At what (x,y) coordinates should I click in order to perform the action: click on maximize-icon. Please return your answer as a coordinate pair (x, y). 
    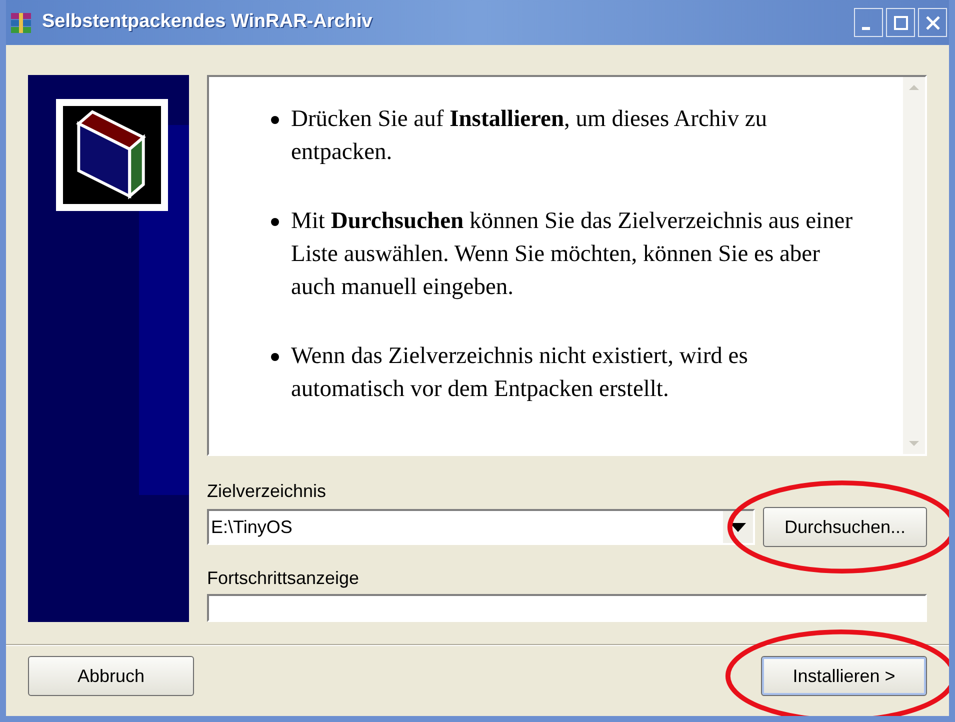
    Looking at the image, I should click on (900, 22).